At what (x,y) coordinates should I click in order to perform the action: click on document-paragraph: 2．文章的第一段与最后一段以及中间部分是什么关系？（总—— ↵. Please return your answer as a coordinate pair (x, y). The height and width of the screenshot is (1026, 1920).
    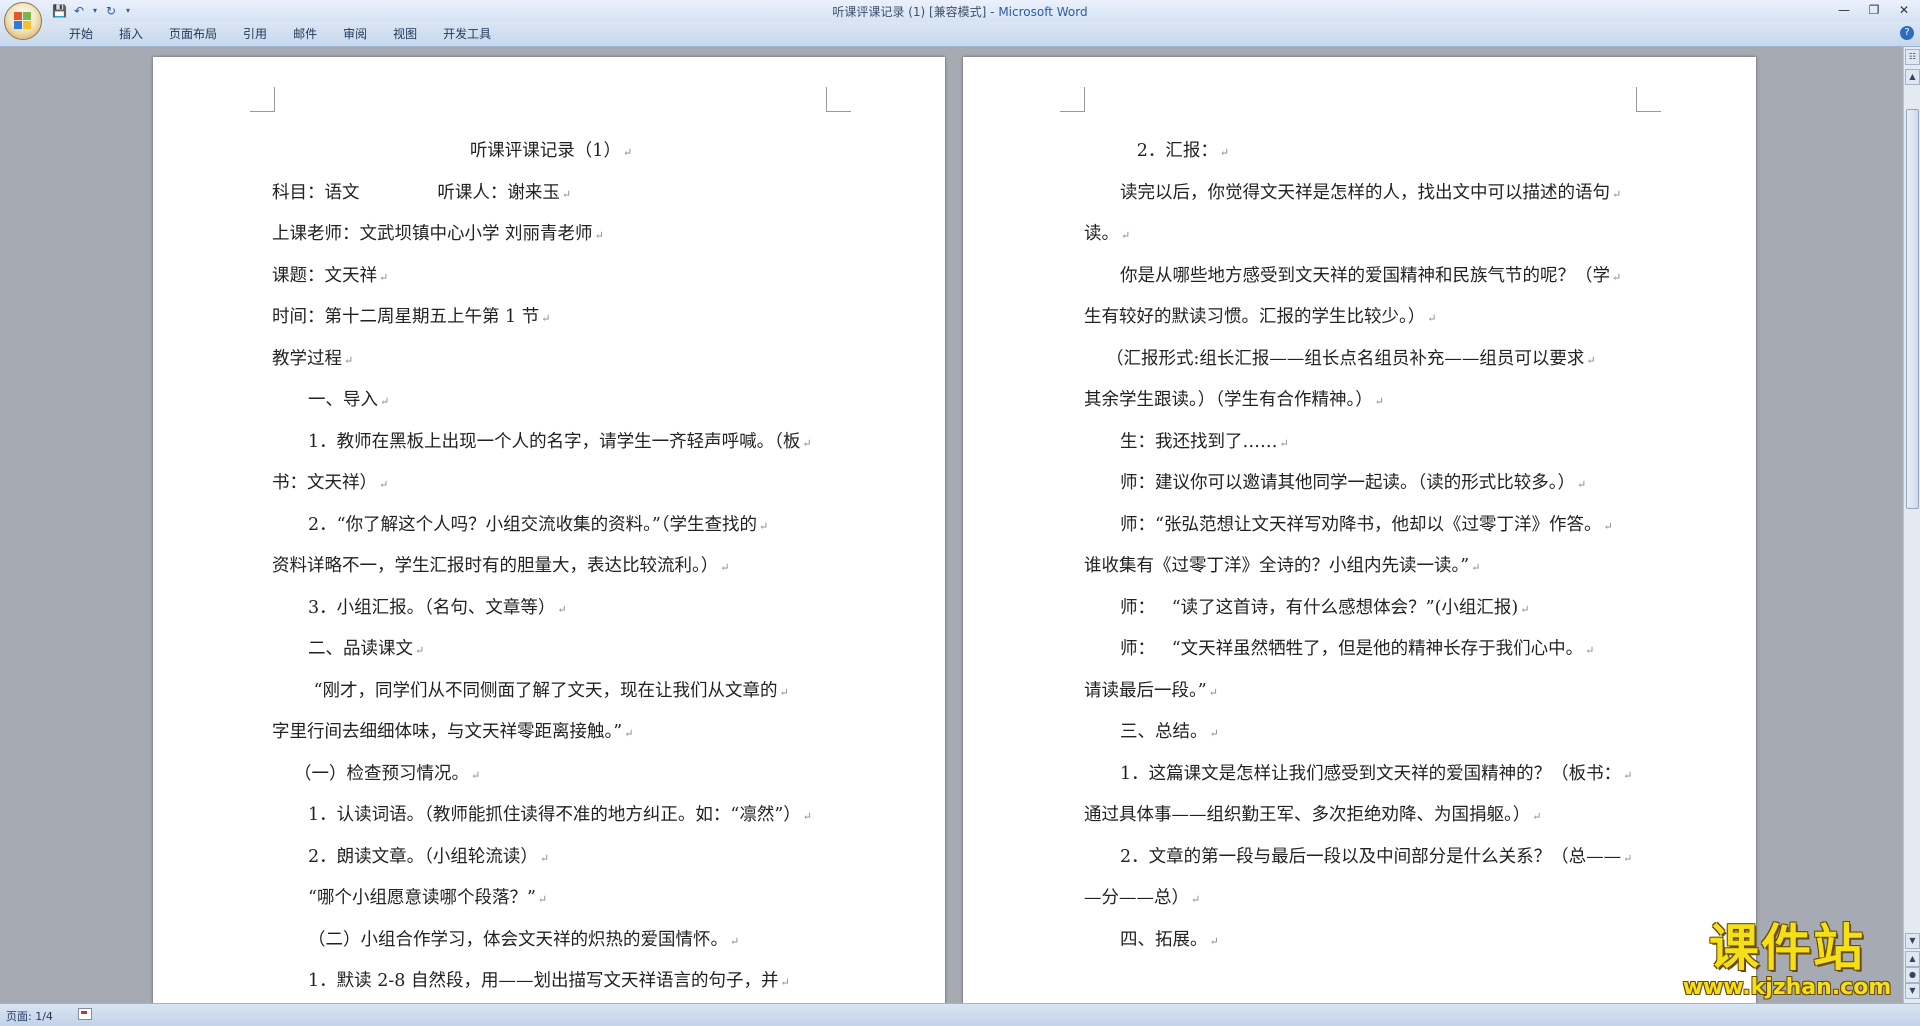
    Looking at the image, I should click on (1363, 858).